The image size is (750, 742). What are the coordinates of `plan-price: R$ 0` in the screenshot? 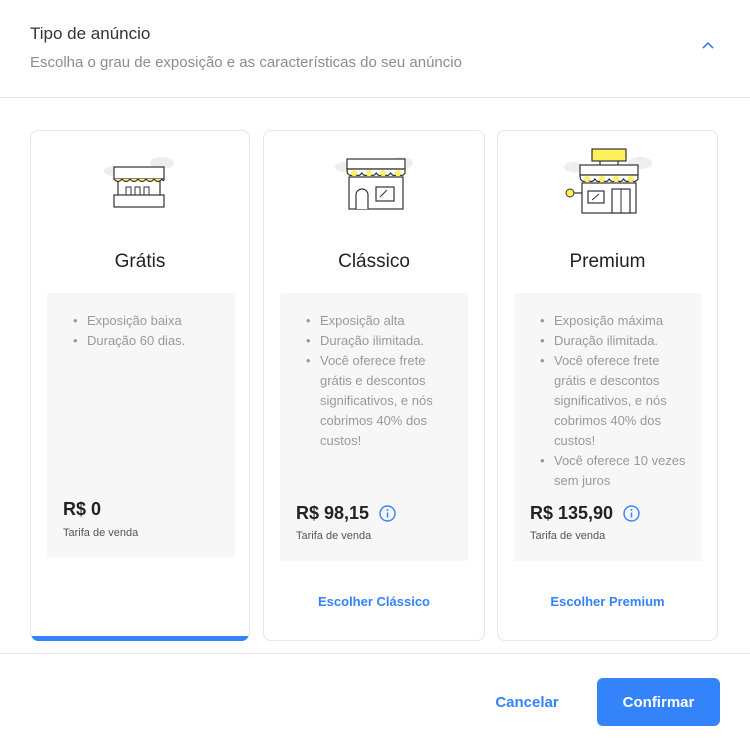 It's located at (82, 509).